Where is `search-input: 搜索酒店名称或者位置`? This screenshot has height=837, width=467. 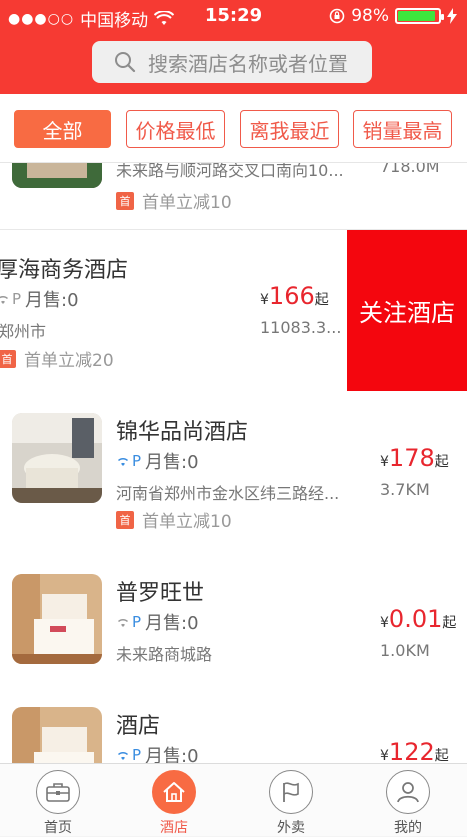 search-input: 搜索酒店名称或者位置 is located at coordinates (232, 62).